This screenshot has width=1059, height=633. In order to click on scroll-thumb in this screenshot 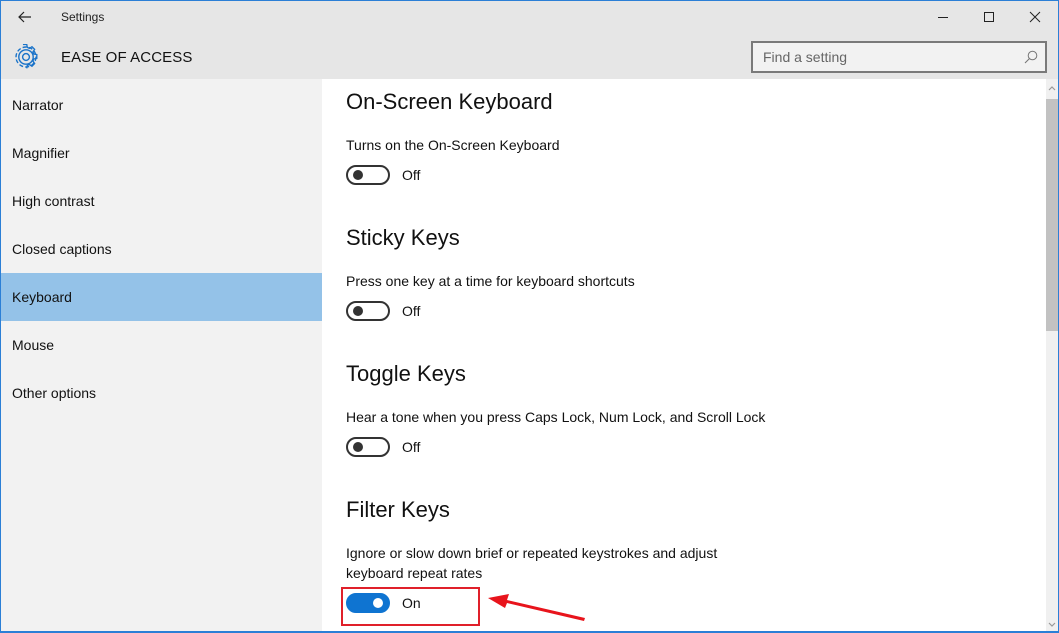, I will do `click(1052, 215)`.